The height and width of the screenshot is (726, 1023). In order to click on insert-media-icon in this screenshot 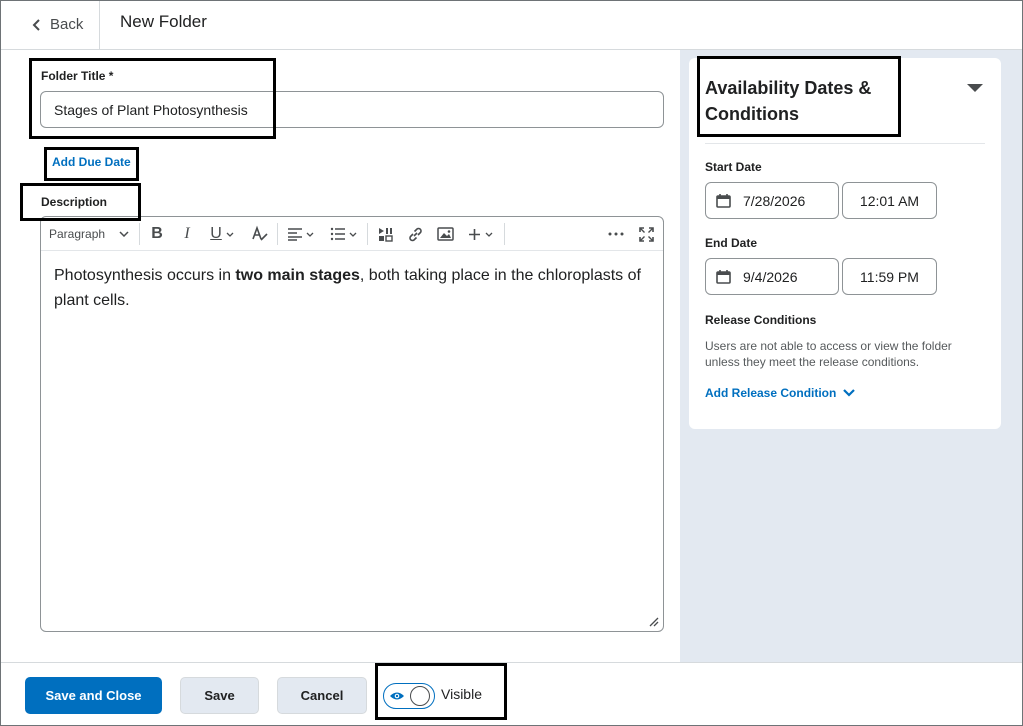, I will do `click(385, 234)`.